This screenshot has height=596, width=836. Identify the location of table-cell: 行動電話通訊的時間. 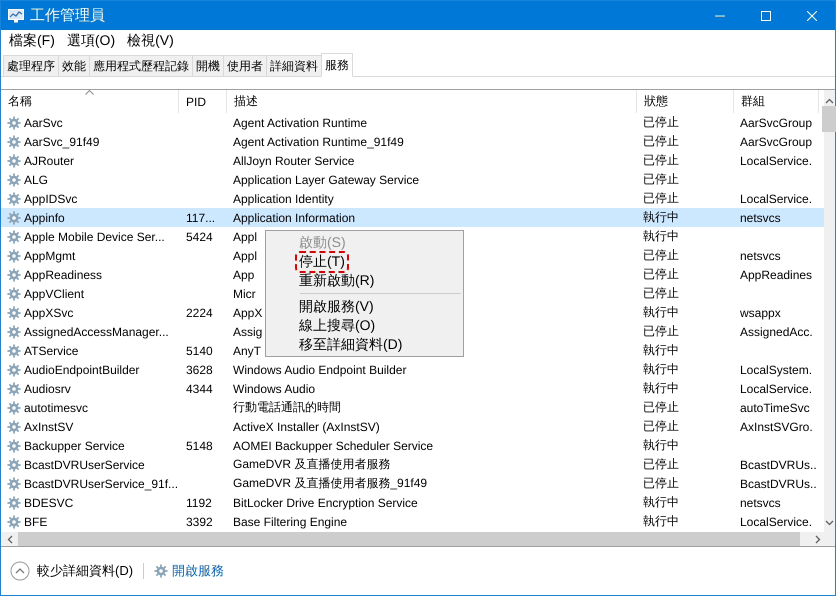
(287, 407).